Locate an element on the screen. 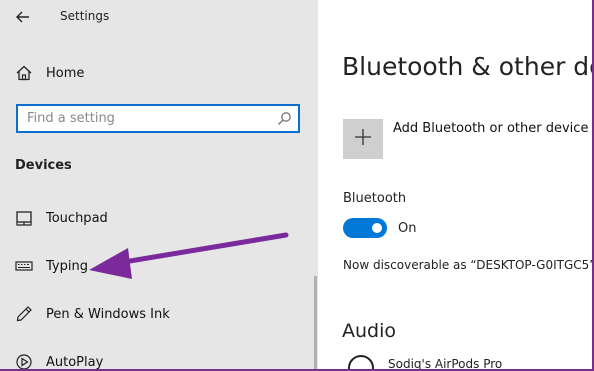  bluetooth-toggle is located at coordinates (365, 228).